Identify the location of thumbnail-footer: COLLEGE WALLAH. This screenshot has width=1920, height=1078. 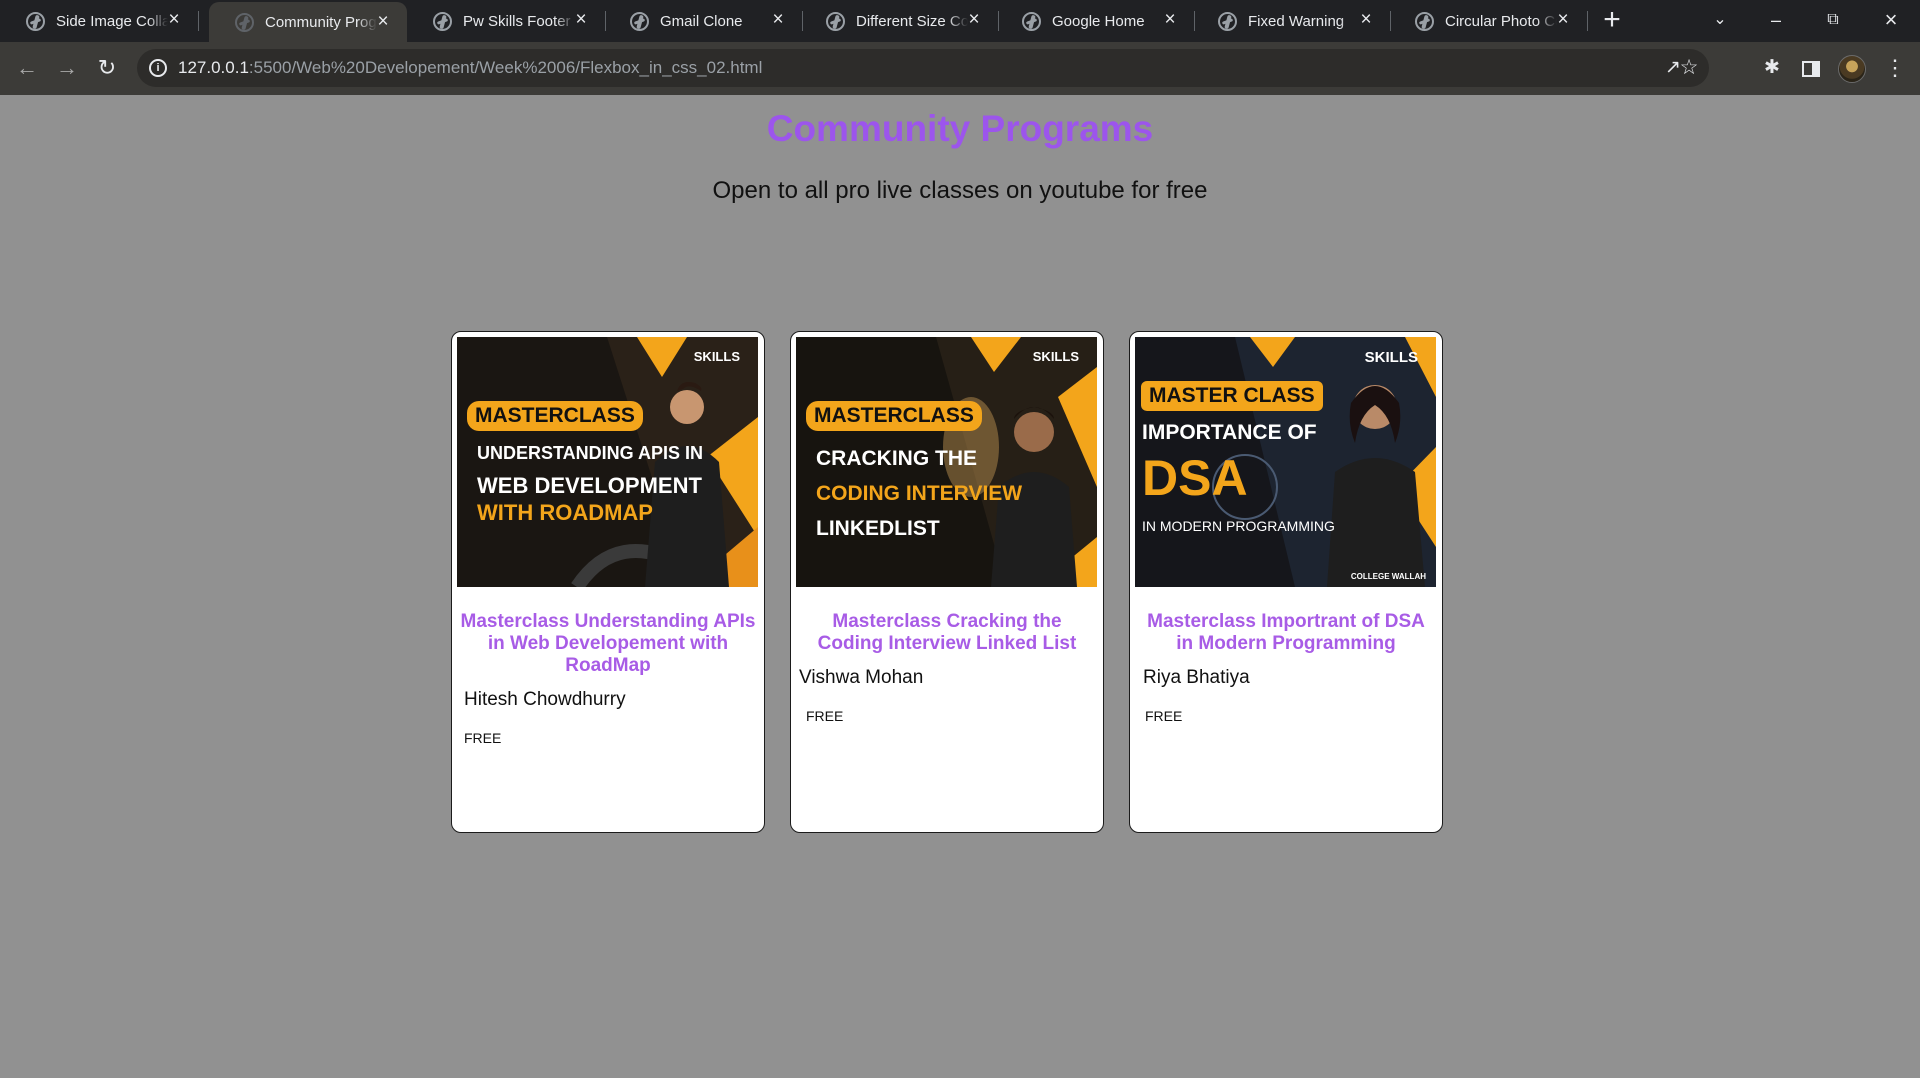
(1388, 576).